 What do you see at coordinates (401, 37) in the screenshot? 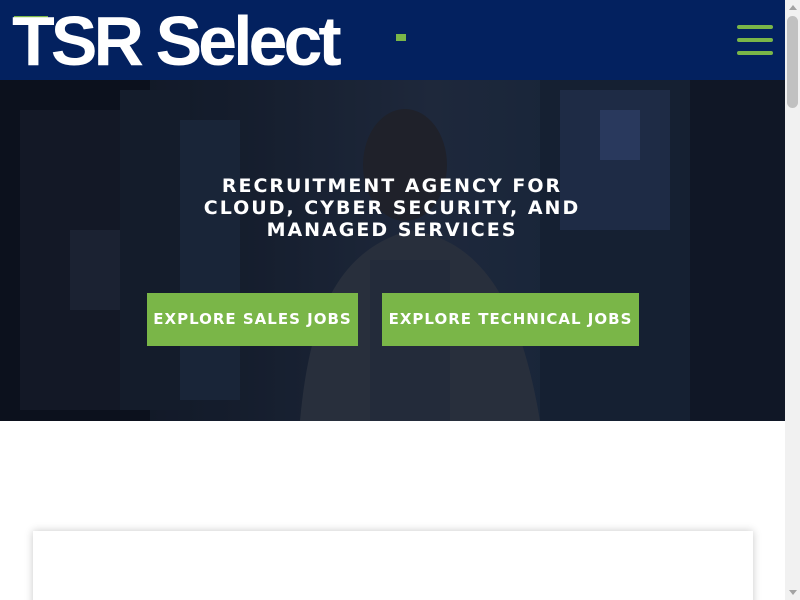
I see `logo-accent-cross` at bounding box center [401, 37].